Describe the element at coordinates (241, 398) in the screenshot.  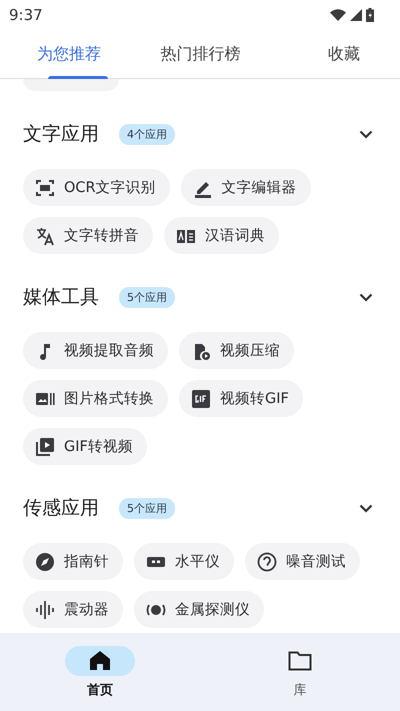
I see `tool-chip: 视频转GIF` at that location.